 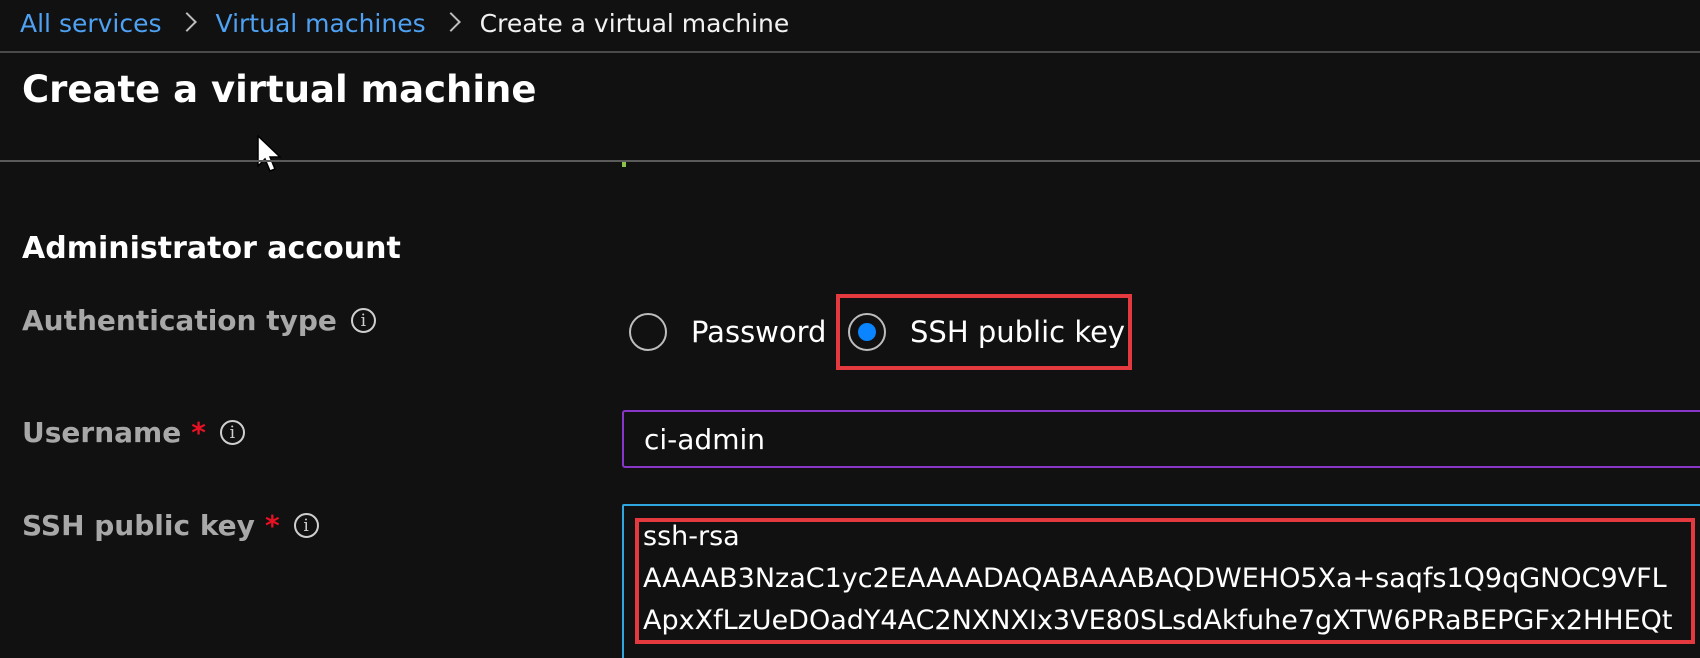 What do you see at coordinates (138, 525) in the screenshot?
I see `ssh-key-label-text: SSH public key` at bounding box center [138, 525].